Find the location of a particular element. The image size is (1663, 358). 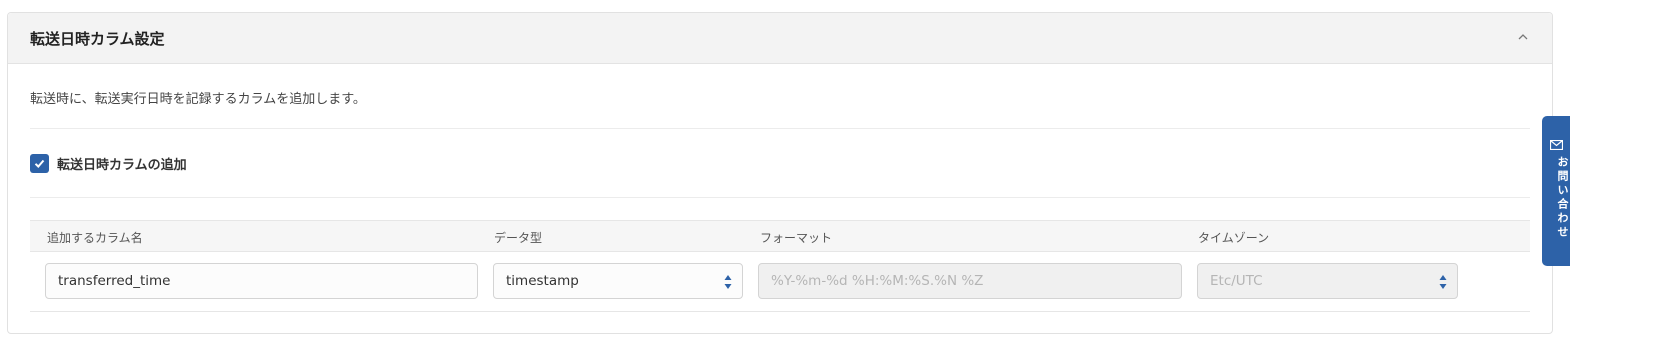

header-column-name: 追加するカラム名 is located at coordinates (95, 238).